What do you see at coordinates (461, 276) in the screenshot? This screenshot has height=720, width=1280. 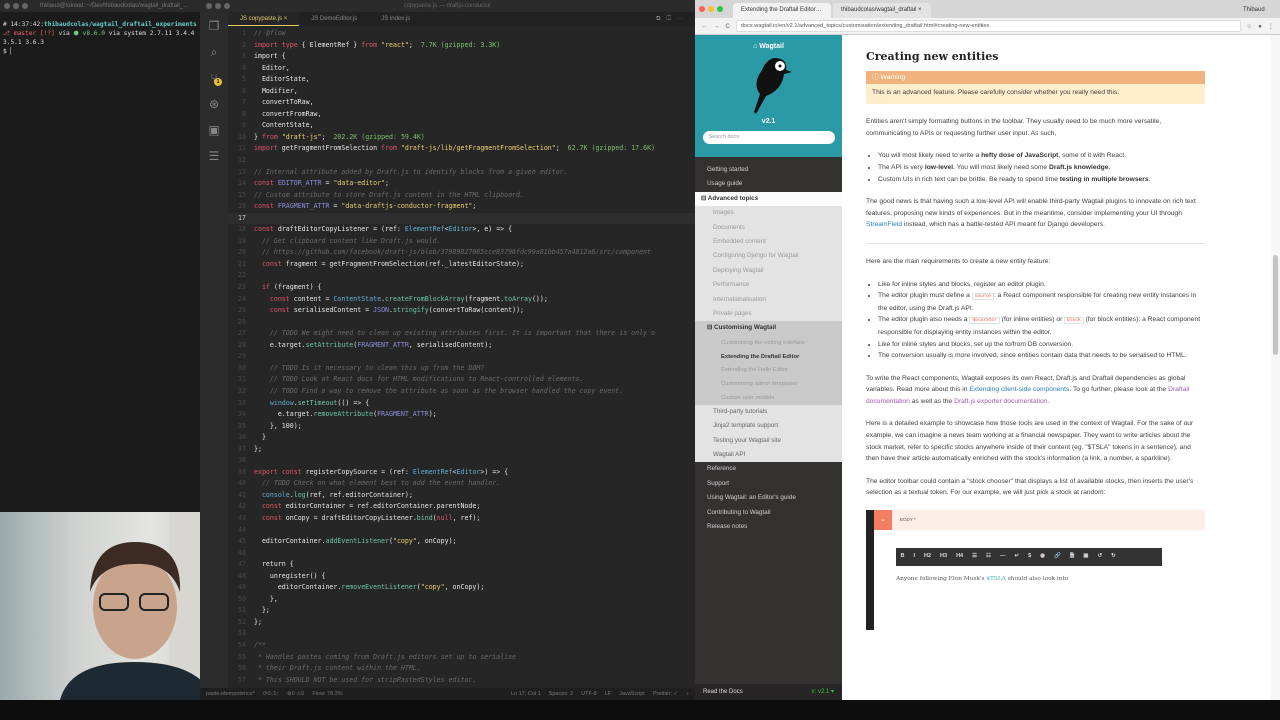 I see `code-line: 22` at bounding box center [461, 276].